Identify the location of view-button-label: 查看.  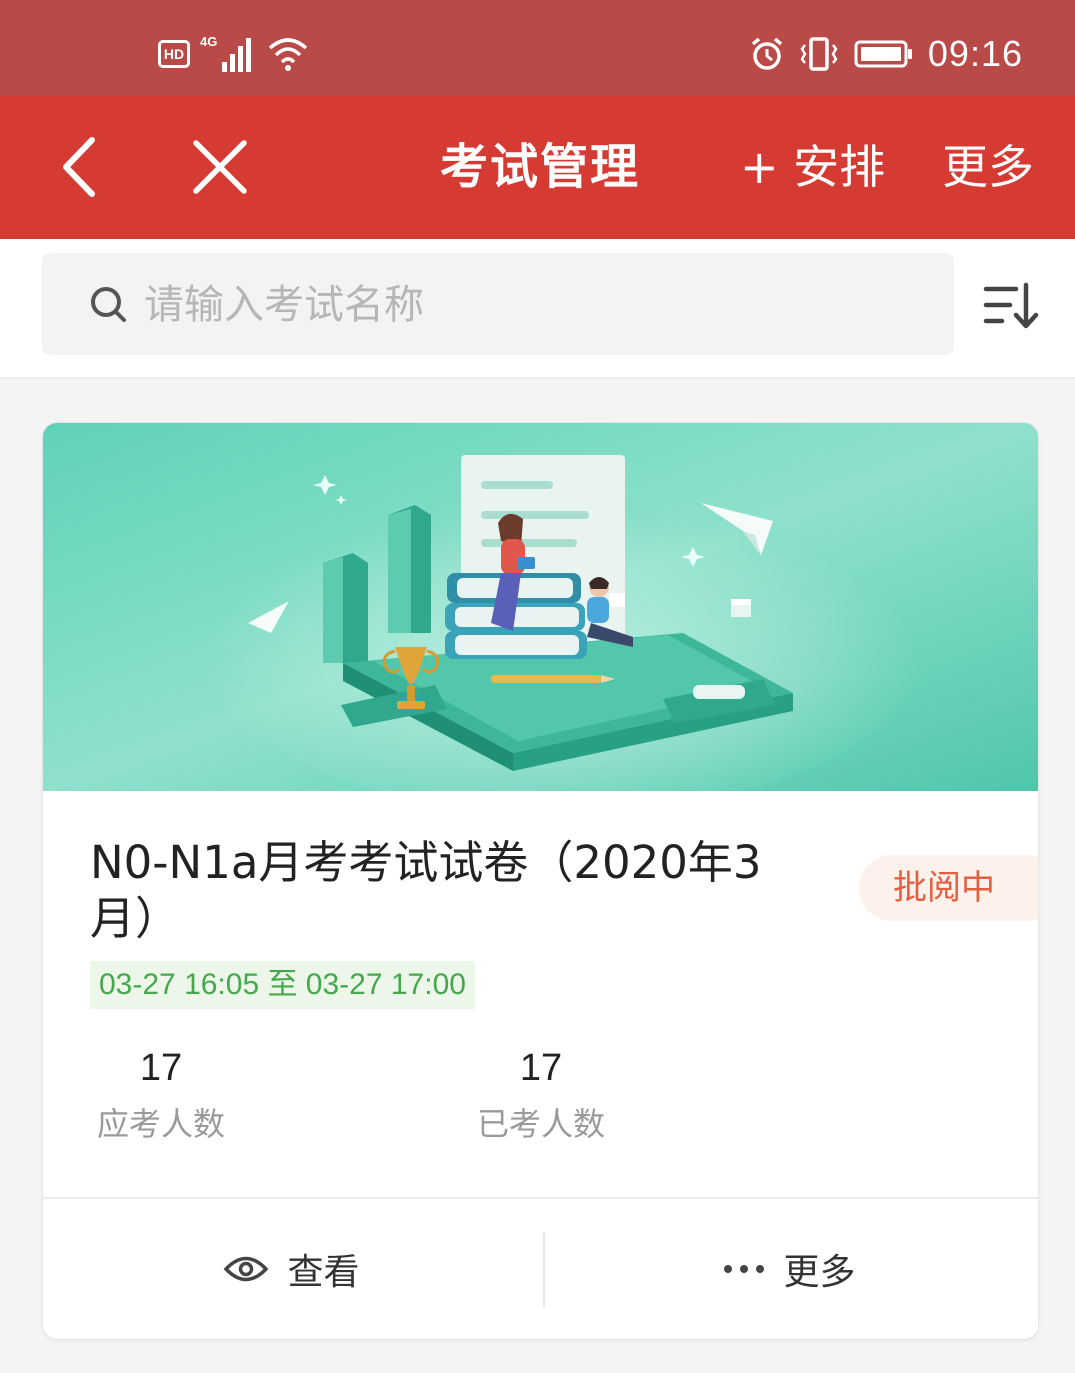
(323, 1272).